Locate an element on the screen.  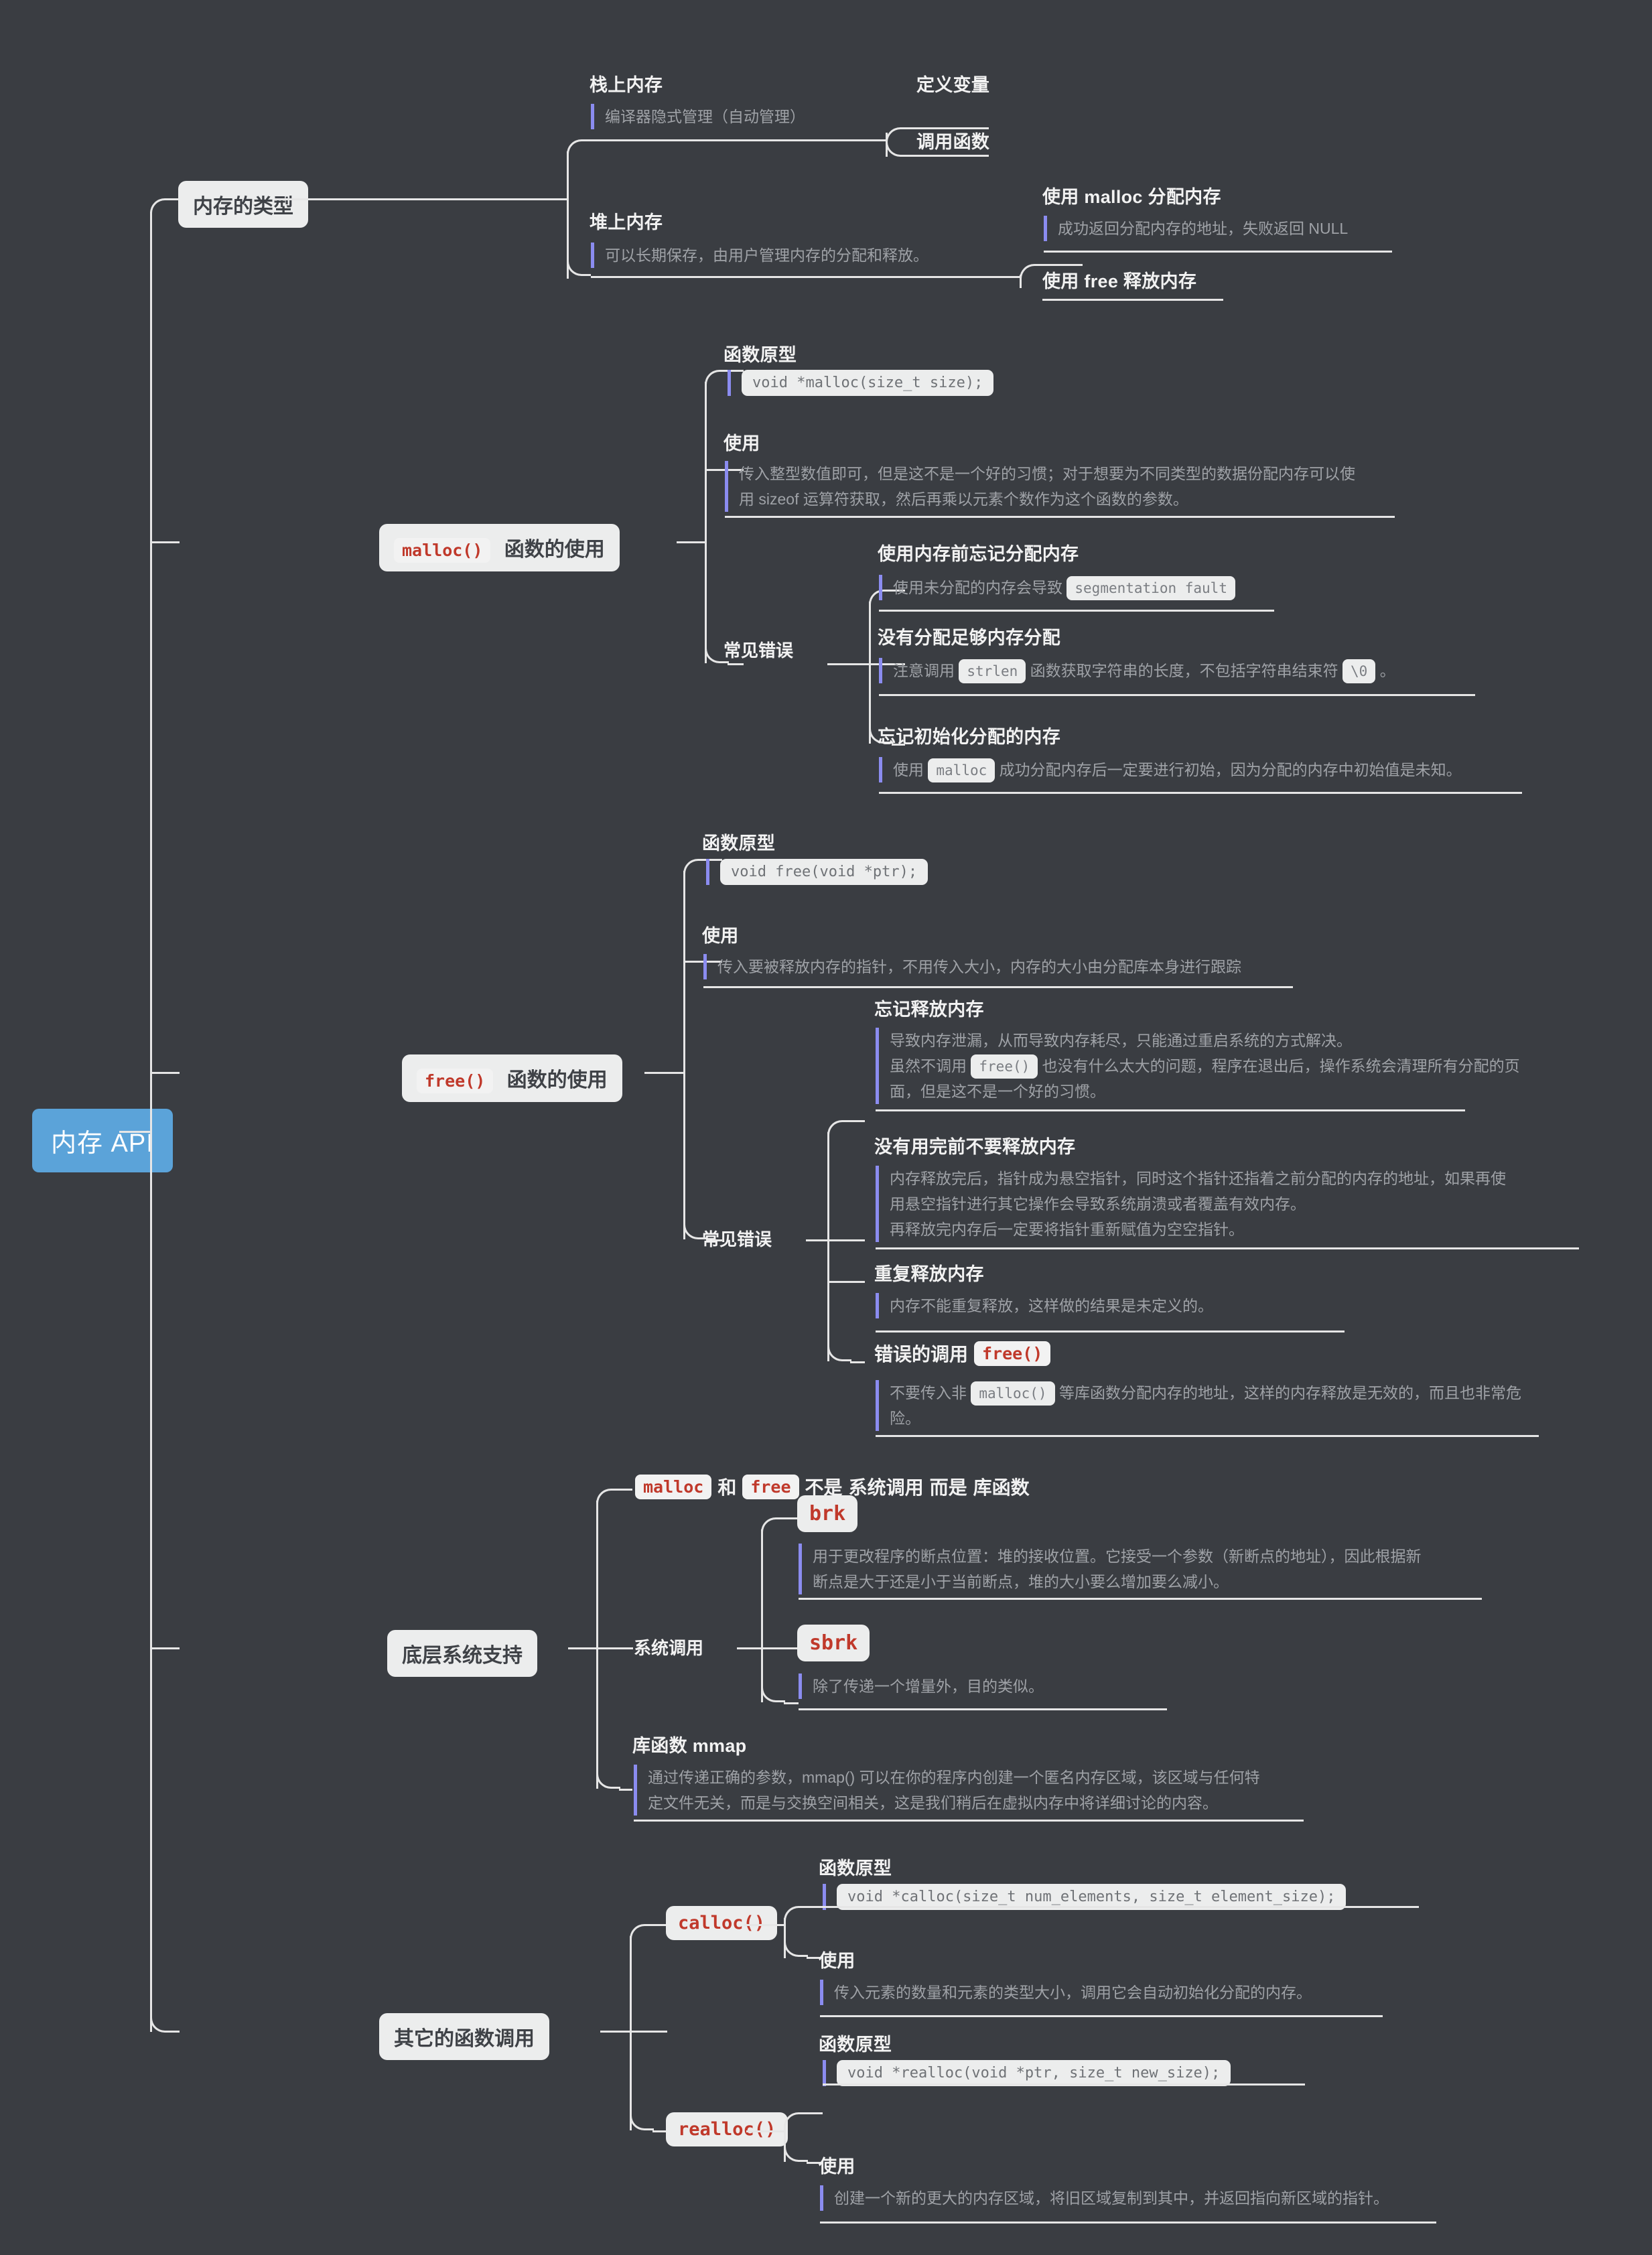
code-malloc-call: malloc() is located at coordinates (1013, 1393).